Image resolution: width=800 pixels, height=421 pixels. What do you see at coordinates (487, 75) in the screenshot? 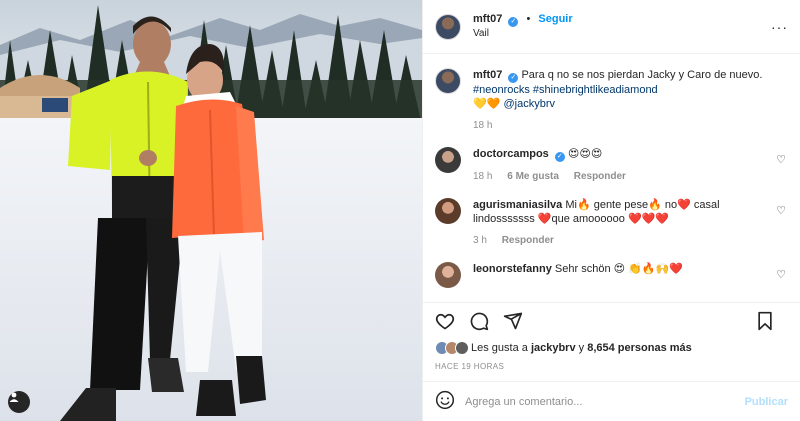
I see `caption-username: mft07` at bounding box center [487, 75].